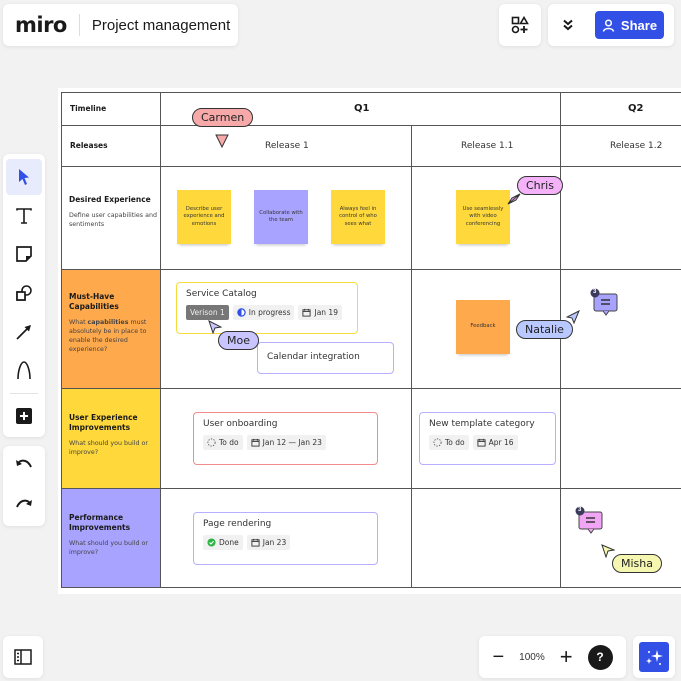 The width and height of the screenshot is (681, 681). What do you see at coordinates (482, 424) in the screenshot?
I see `card-title: New template category` at bounding box center [482, 424].